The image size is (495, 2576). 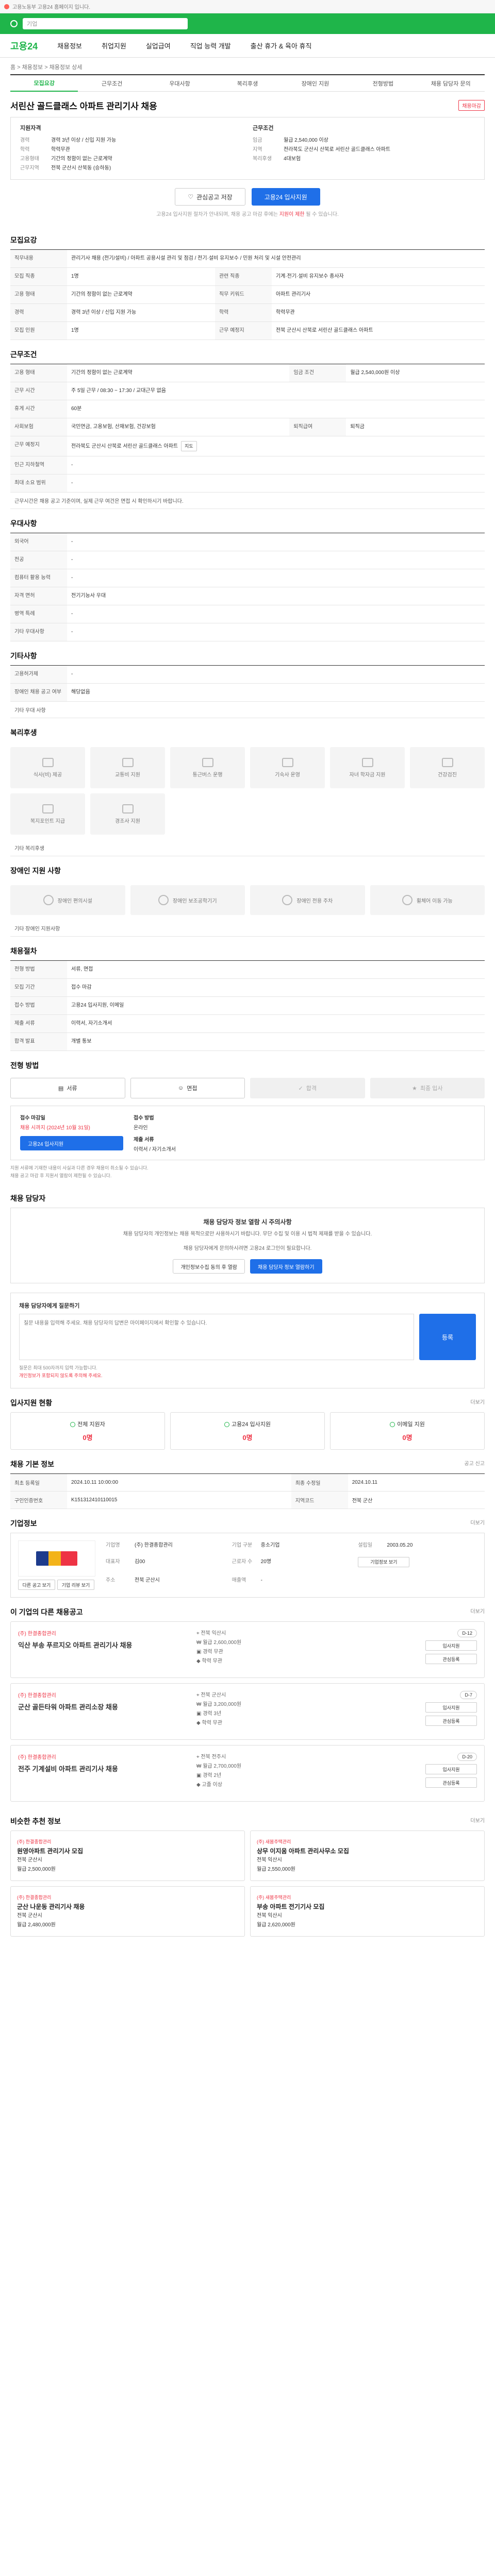 What do you see at coordinates (38, 427) in the screenshot?
I see `row-key: 사회보험` at bounding box center [38, 427].